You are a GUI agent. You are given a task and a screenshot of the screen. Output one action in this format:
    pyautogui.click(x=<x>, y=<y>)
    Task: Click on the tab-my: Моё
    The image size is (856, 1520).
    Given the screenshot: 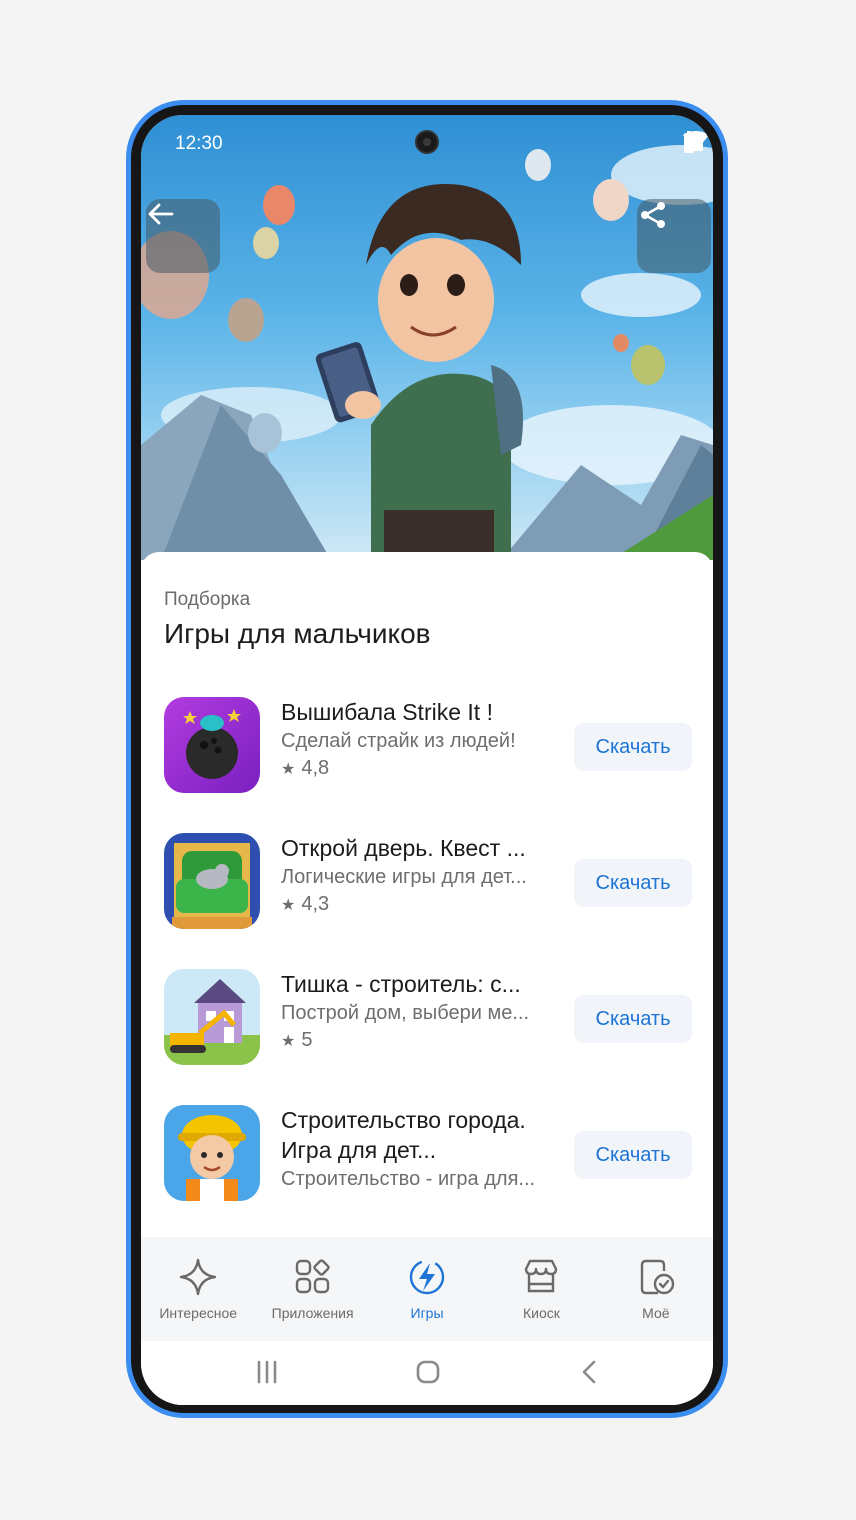 What is the action you would take?
    pyautogui.click(x=656, y=1289)
    